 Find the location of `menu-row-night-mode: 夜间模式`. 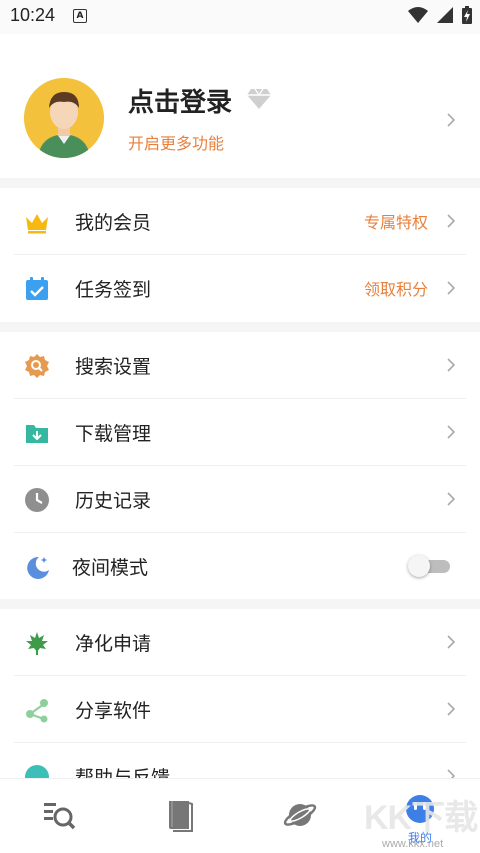

menu-row-night-mode: 夜间模式 is located at coordinates (240, 566).